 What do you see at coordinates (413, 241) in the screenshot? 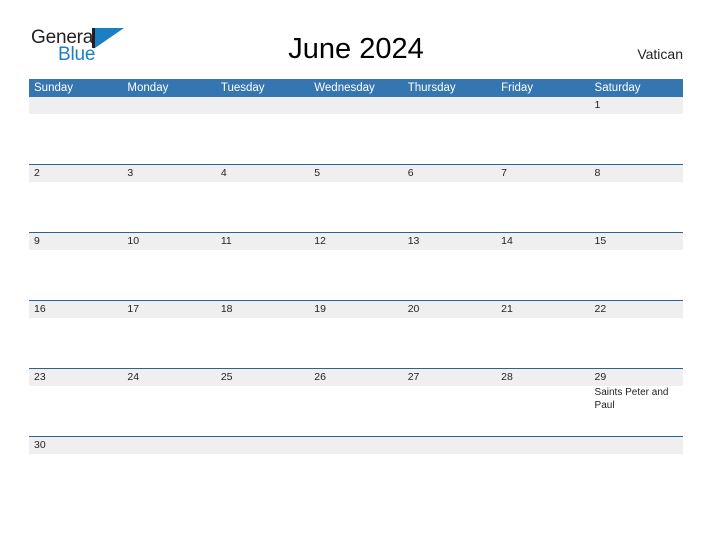
I see `day-number: 13` at bounding box center [413, 241].